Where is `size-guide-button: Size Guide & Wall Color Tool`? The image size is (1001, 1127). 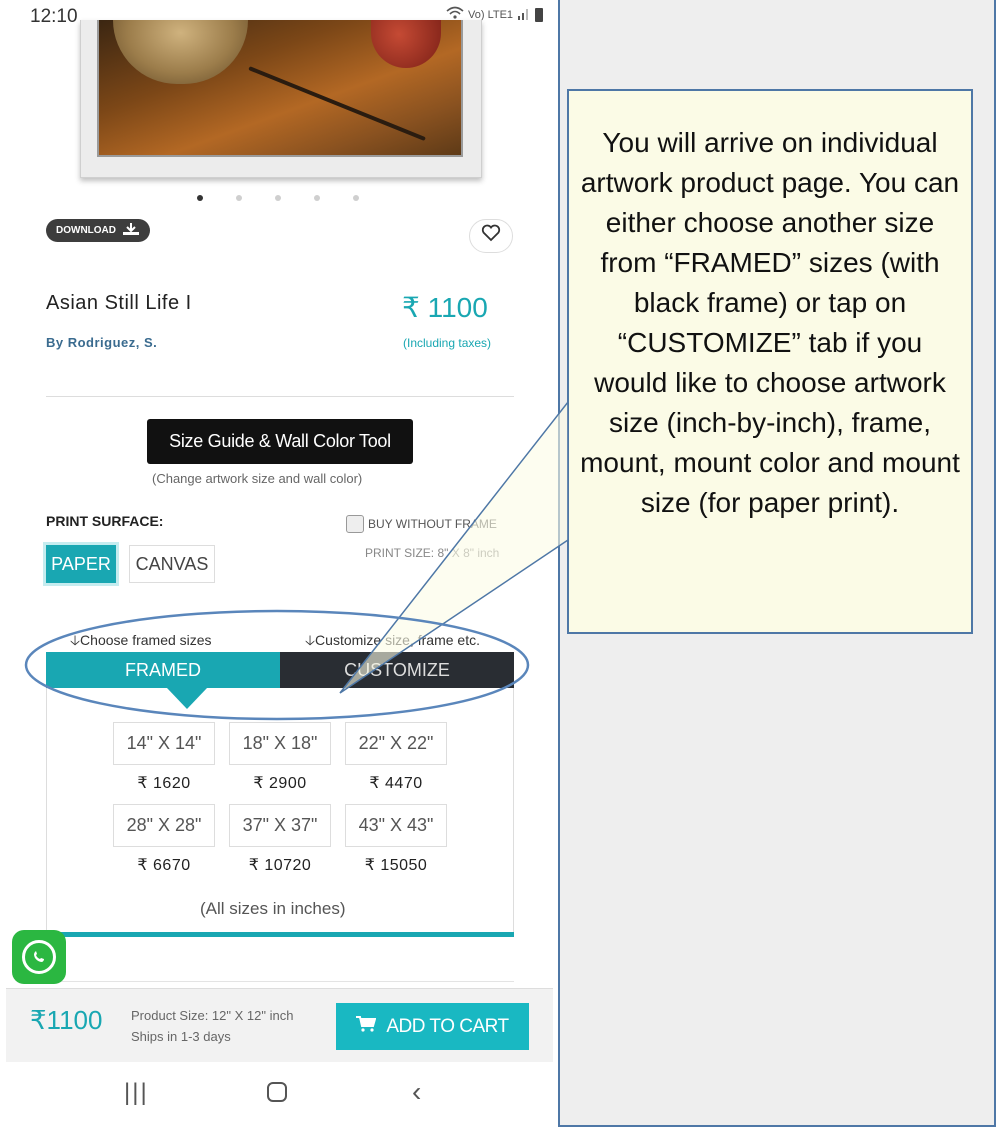 size-guide-button: Size Guide & Wall Color Tool is located at coordinates (280, 441).